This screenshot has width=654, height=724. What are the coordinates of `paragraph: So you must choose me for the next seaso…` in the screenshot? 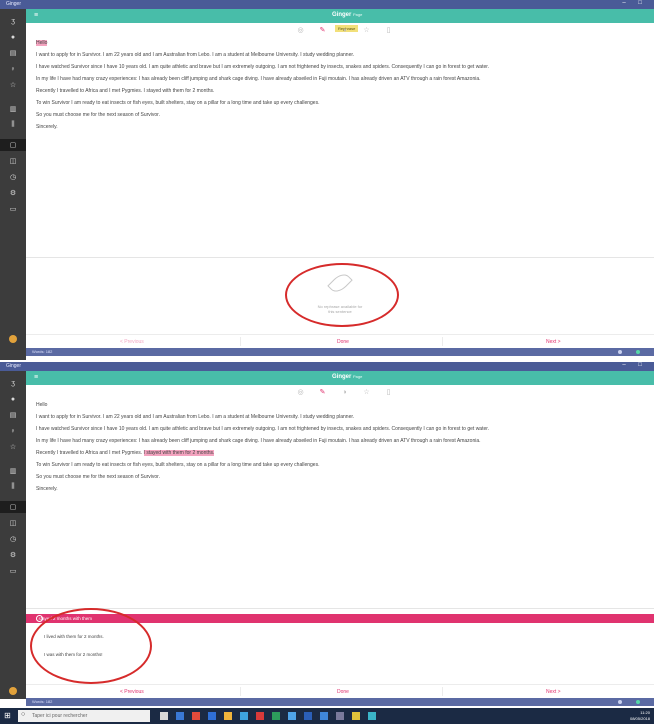 It's located at (98, 477).